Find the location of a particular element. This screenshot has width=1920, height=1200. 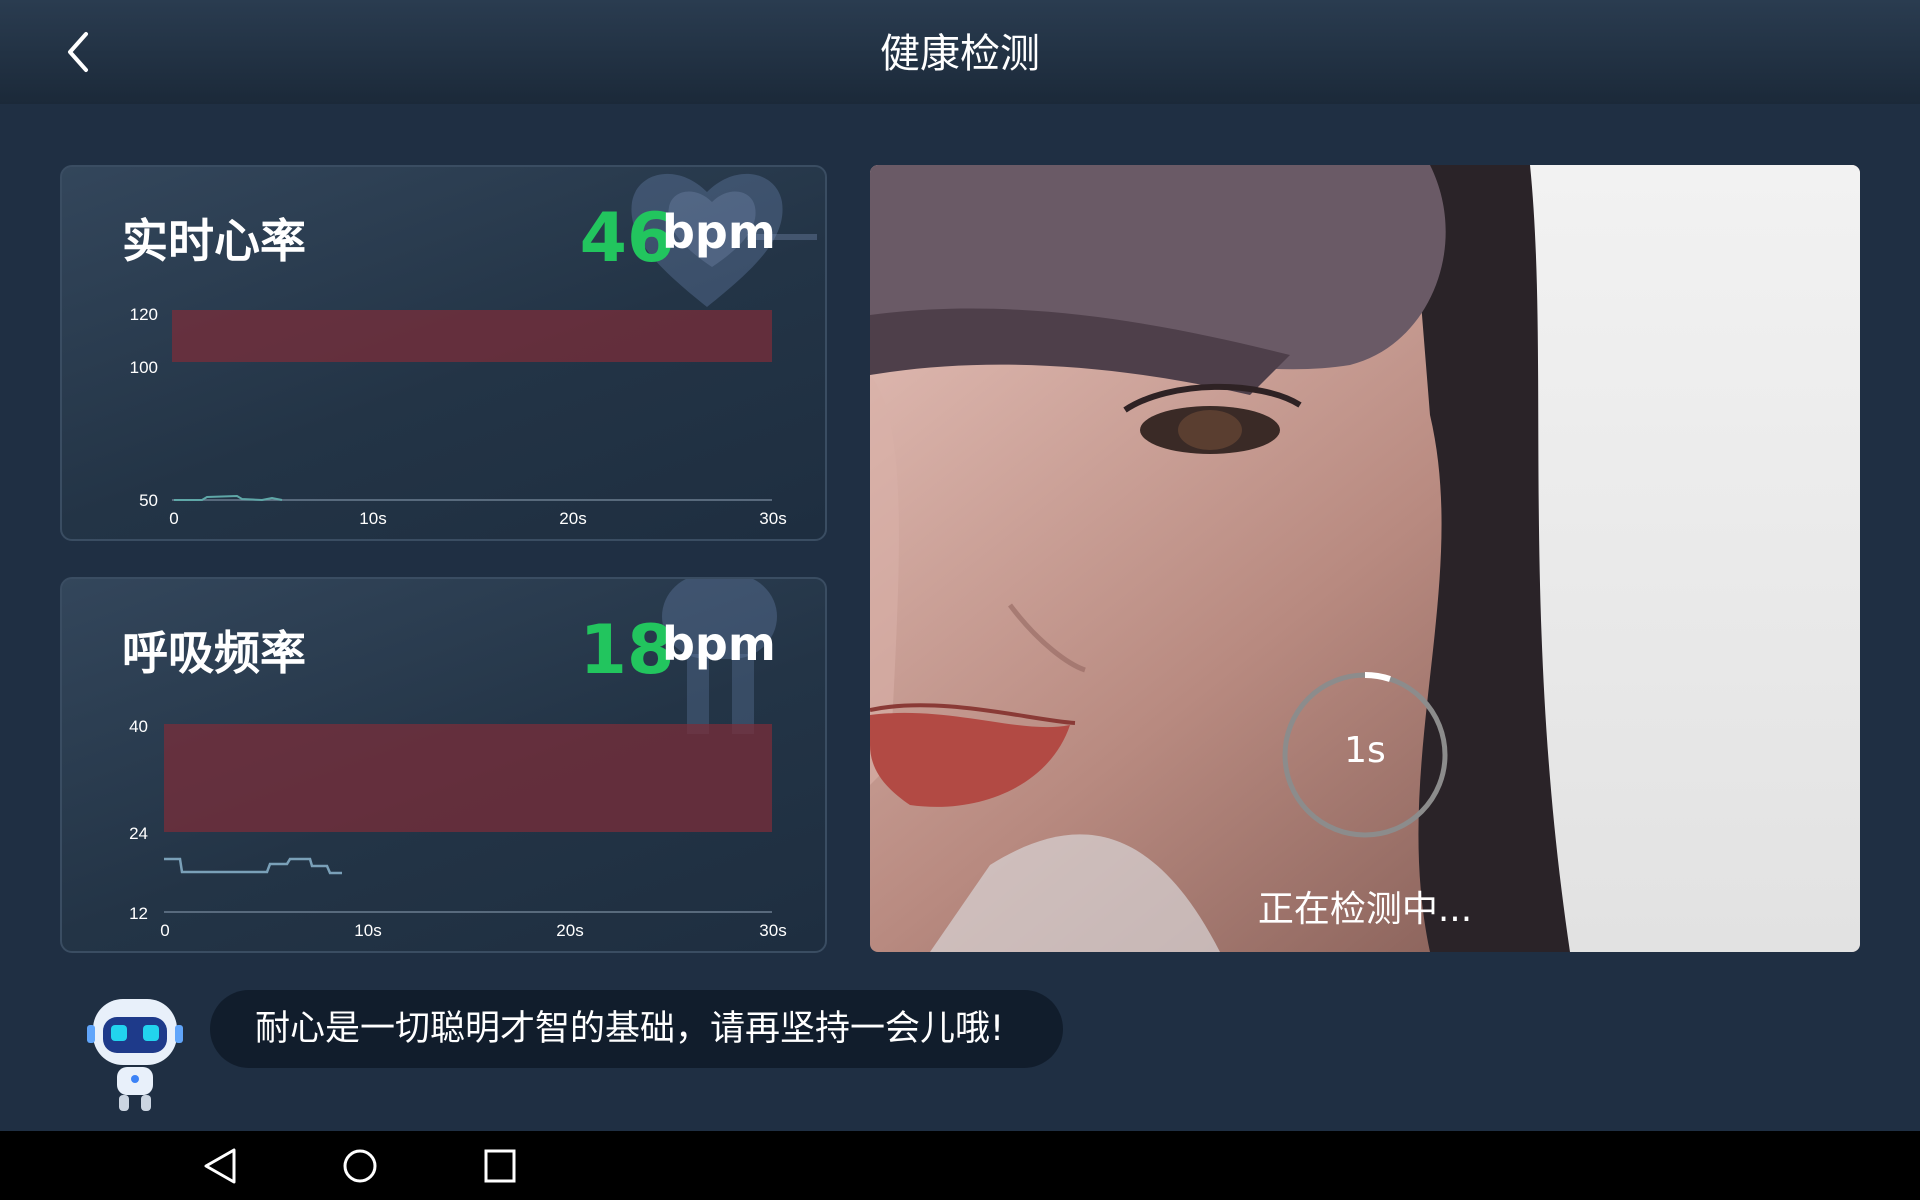

triangle-back-icon is located at coordinates (220, 1166).